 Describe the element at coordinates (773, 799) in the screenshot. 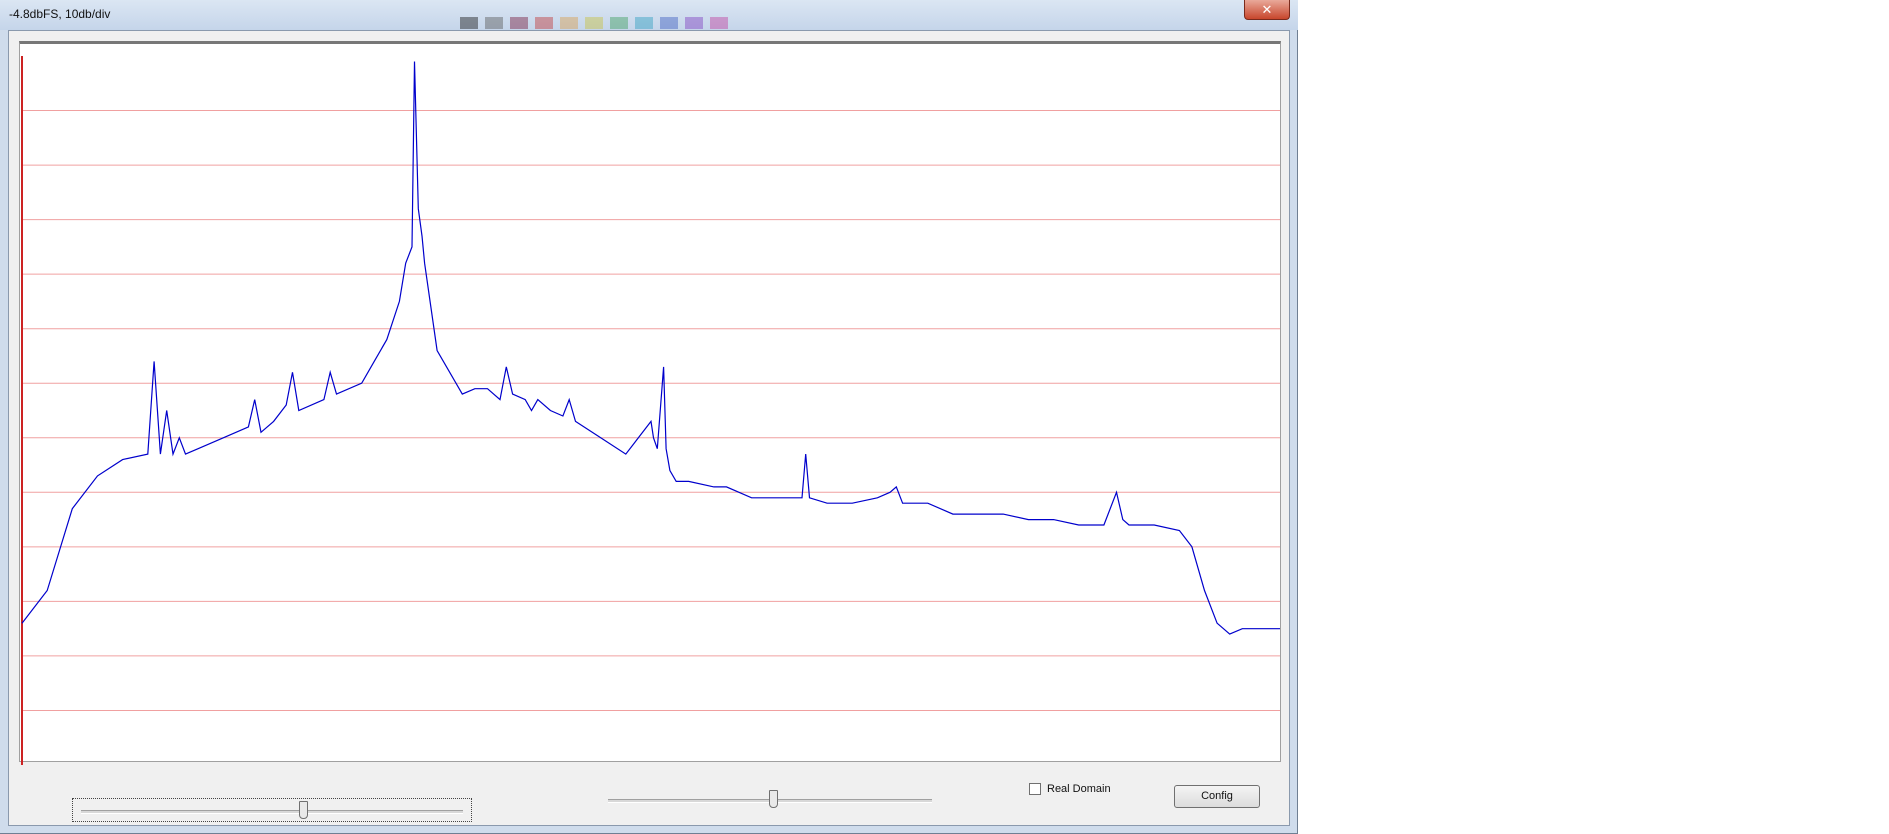

I see `center-slider-thumb` at that location.